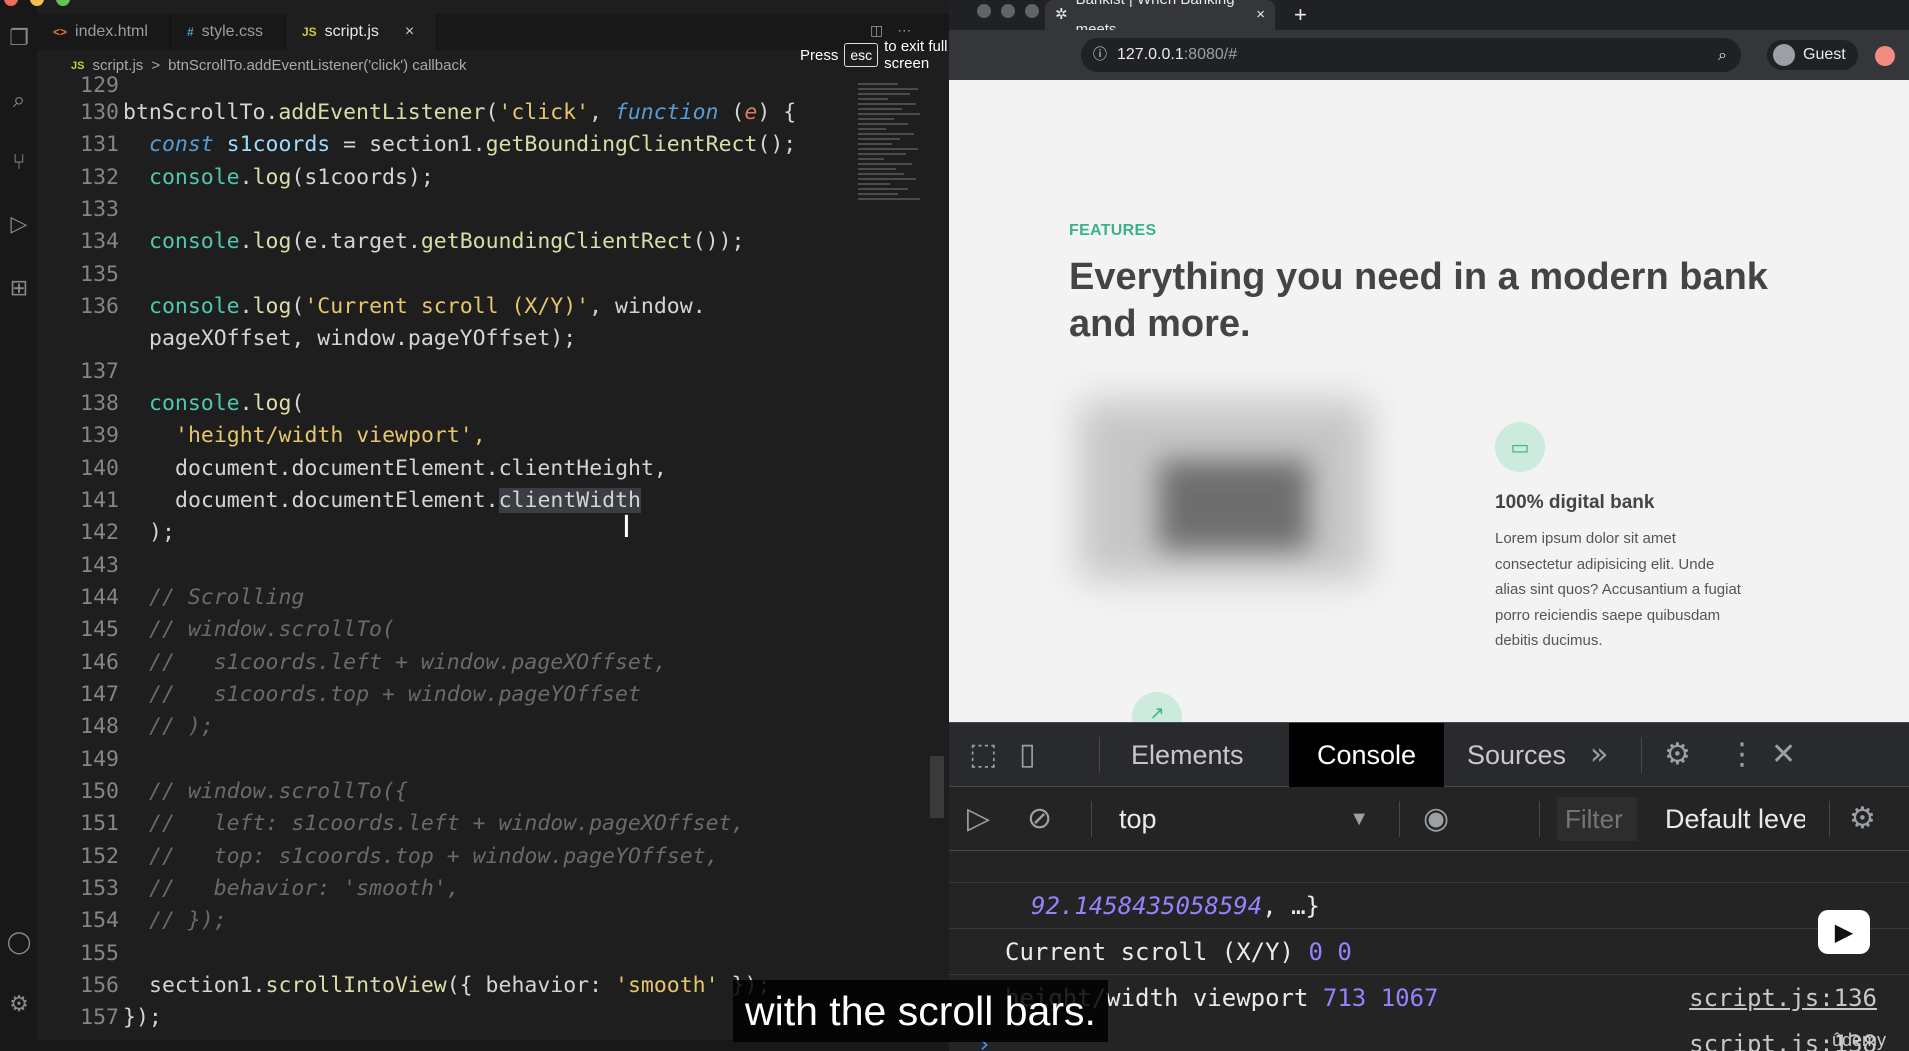  I want to click on line-number: 134, so click(99, 241).